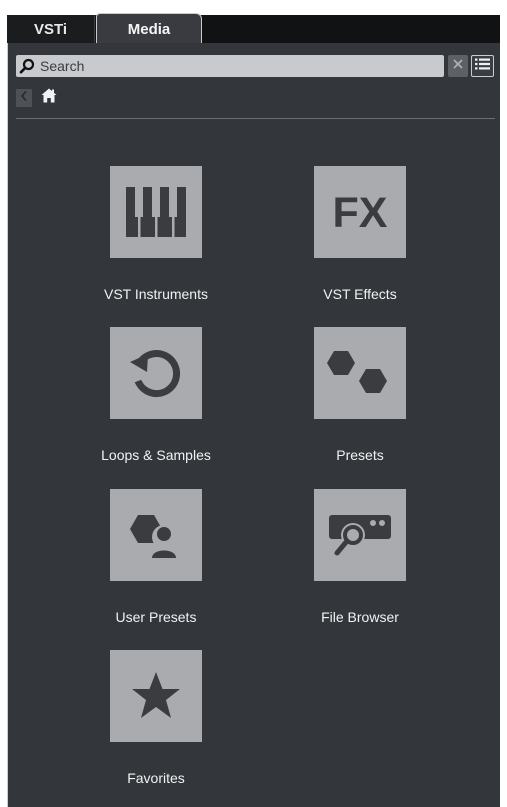 Image resolution: width=507 pixels, height=807 pixels. I want to click on tile-label: Presets, so click(360, 455).